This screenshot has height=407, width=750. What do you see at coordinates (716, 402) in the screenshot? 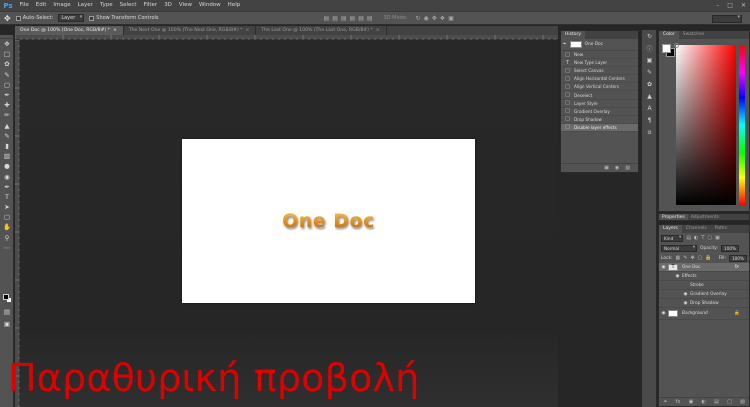
I see `new-group-icon: ▤` at bounding box center [716, 402].